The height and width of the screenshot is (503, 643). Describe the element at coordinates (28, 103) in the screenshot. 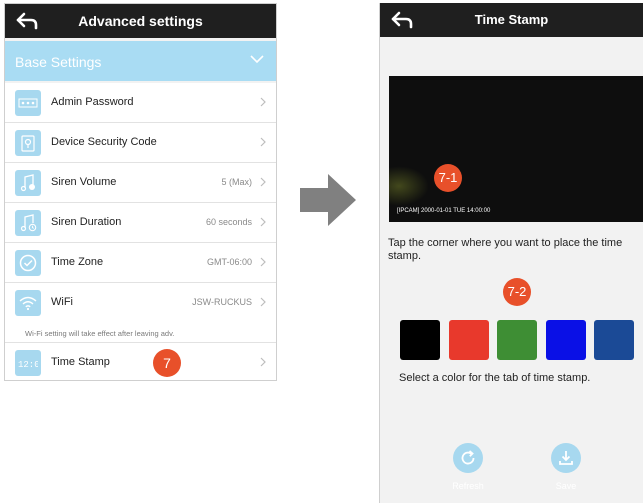

I see `password-dots-icon` at that location.